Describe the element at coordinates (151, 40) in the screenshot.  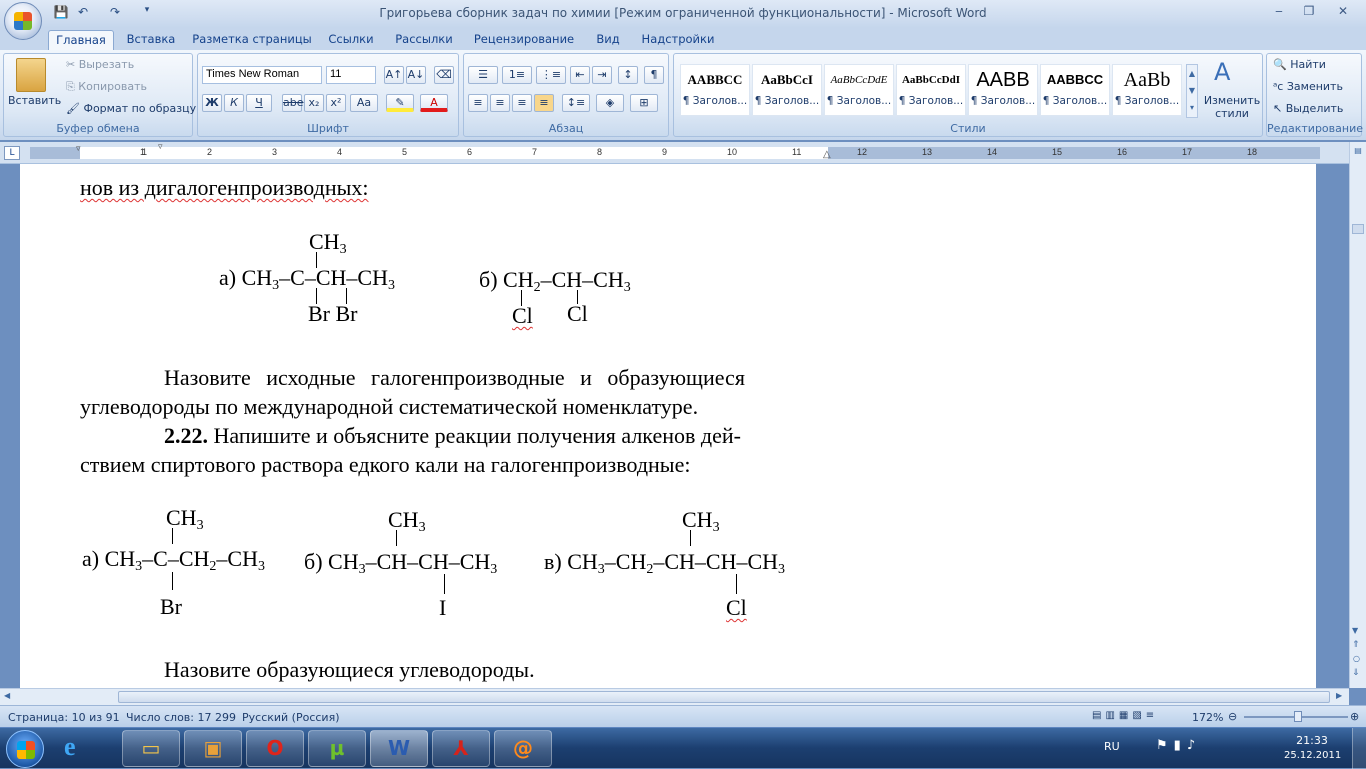
I see `tab-insert: Вставка` at that location.